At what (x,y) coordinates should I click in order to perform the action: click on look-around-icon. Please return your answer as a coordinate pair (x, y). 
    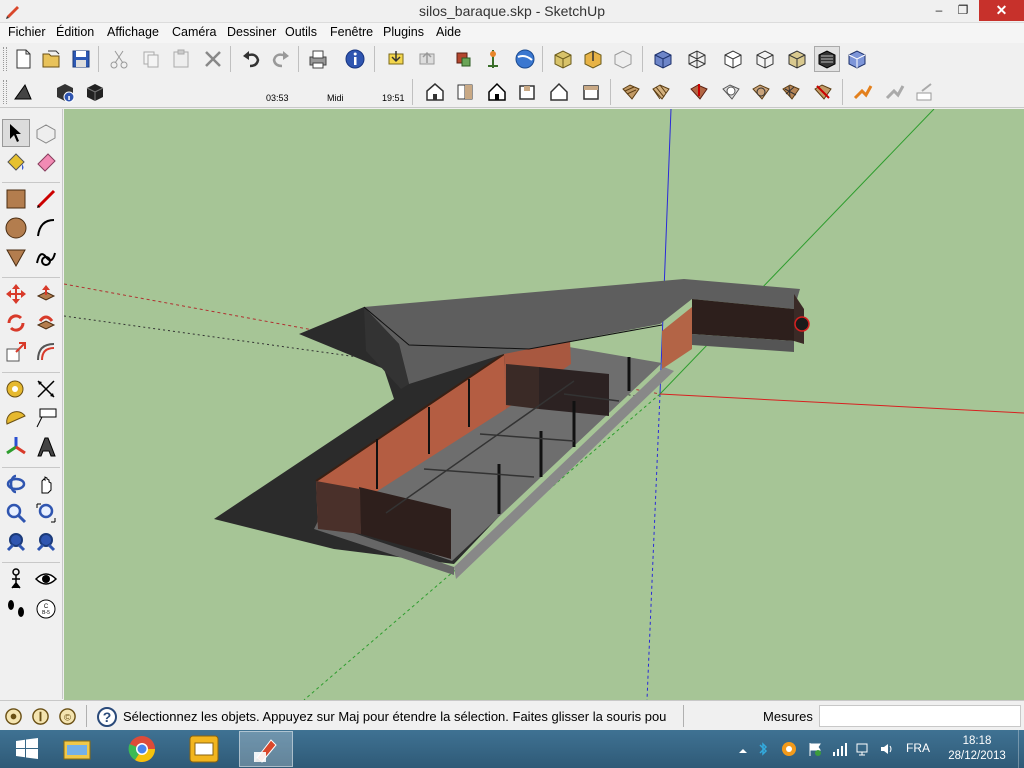
    Looking at the image, I should click on (46, 579).